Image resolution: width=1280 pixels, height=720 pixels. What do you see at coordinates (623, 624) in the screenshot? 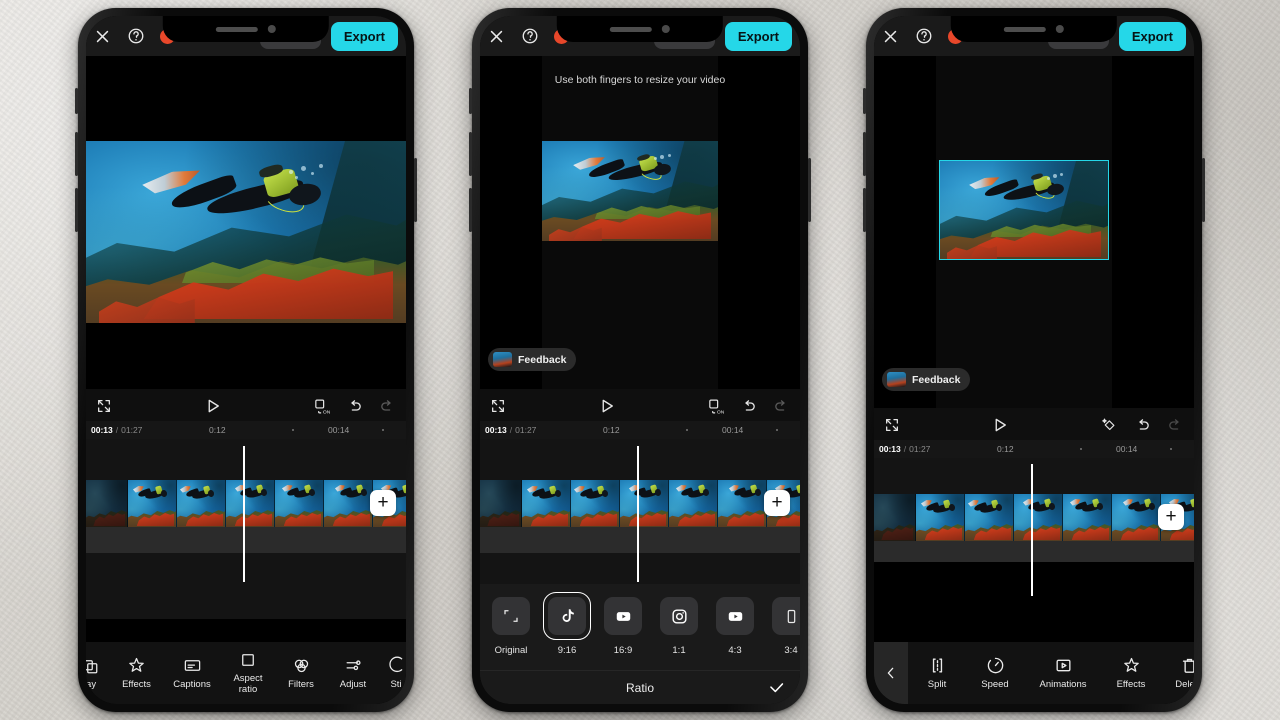
I see `ratio-option-16-9: 16:9` at bounding box center [623, 624].